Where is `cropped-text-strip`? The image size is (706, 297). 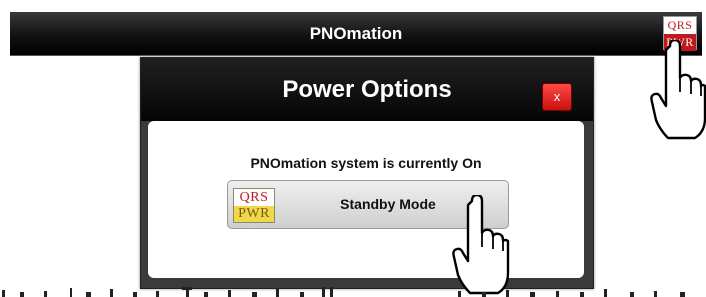 cropped-text-strip is located at coordinates (353, 291).